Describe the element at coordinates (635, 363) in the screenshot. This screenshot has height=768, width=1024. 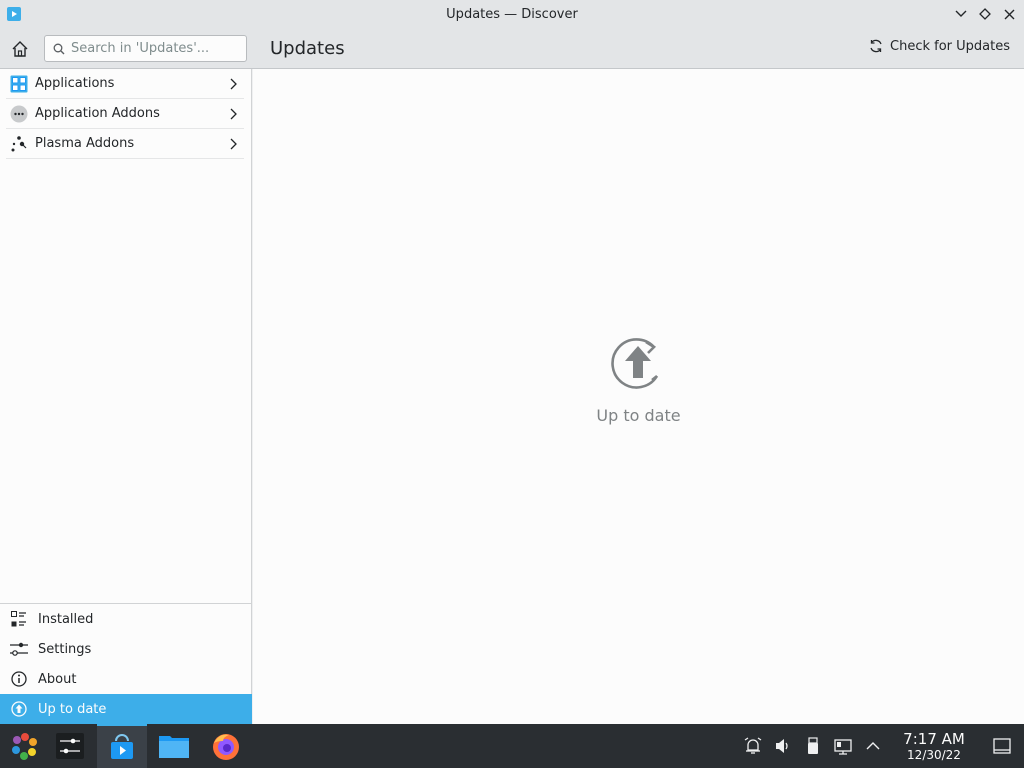
I see `up-to-date-icon` at that location.